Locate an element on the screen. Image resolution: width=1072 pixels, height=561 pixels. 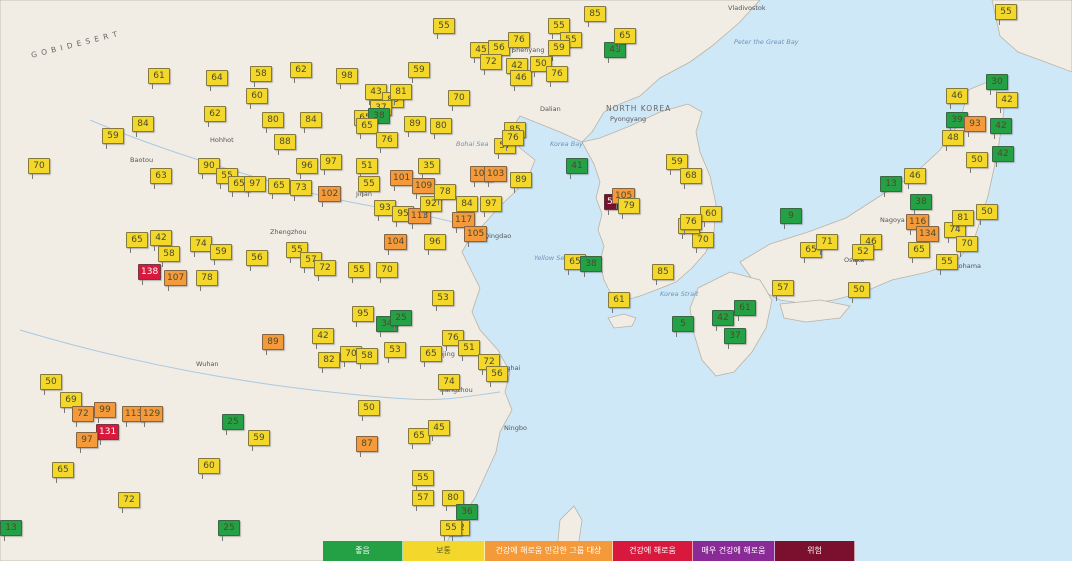
aqi-station-marker: 129 is located at coordinates (152, 416).